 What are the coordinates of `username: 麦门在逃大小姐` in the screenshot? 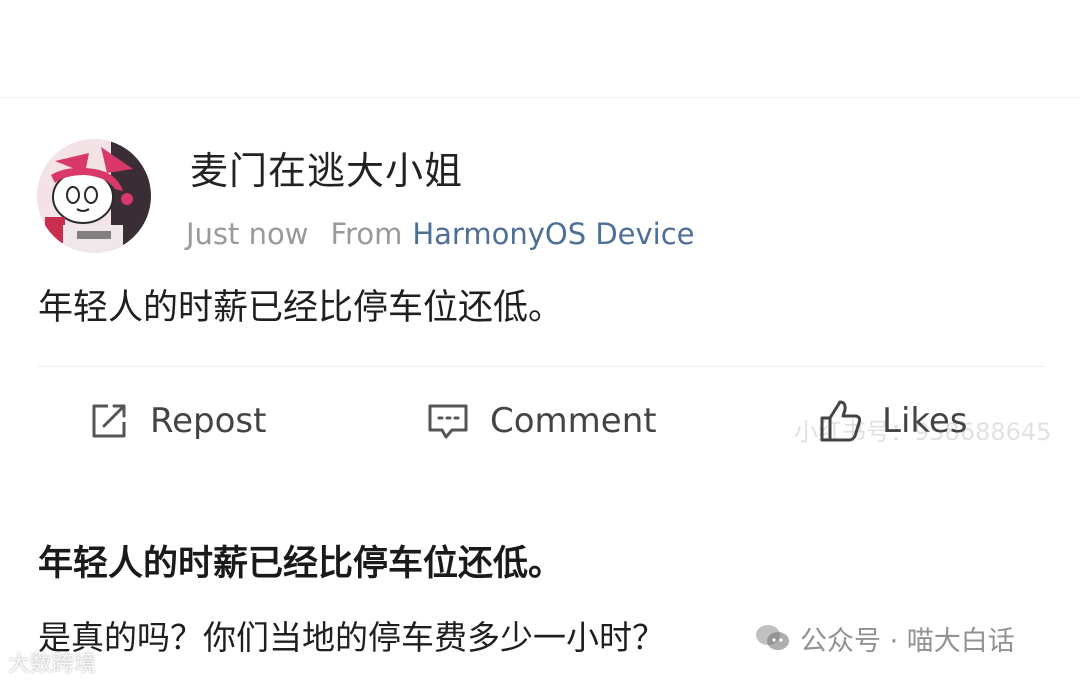 It's located at (326, 171).